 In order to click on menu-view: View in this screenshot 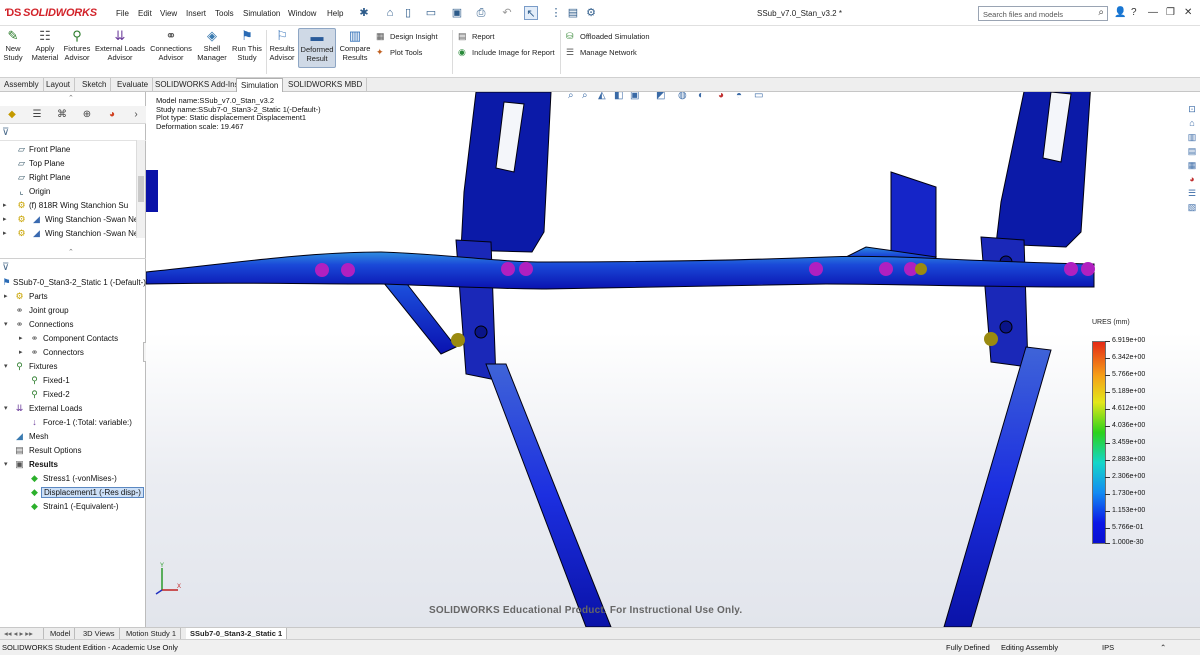, I will do `click(168, 13)`.